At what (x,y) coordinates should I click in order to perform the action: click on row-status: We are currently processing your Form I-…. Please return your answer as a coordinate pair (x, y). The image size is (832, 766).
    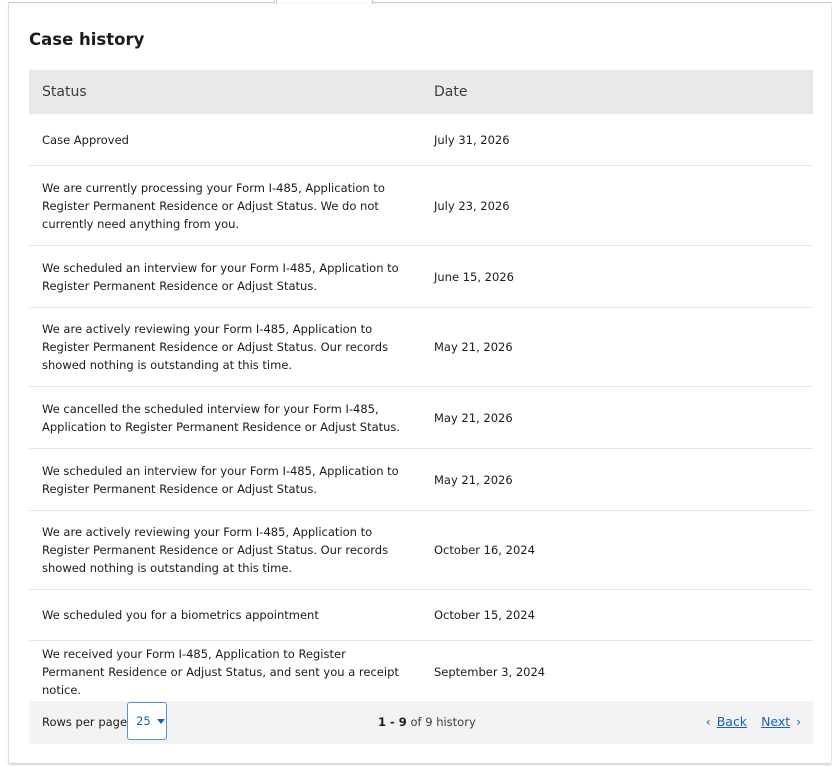
    Looking at the image, I should click on (213, 205).